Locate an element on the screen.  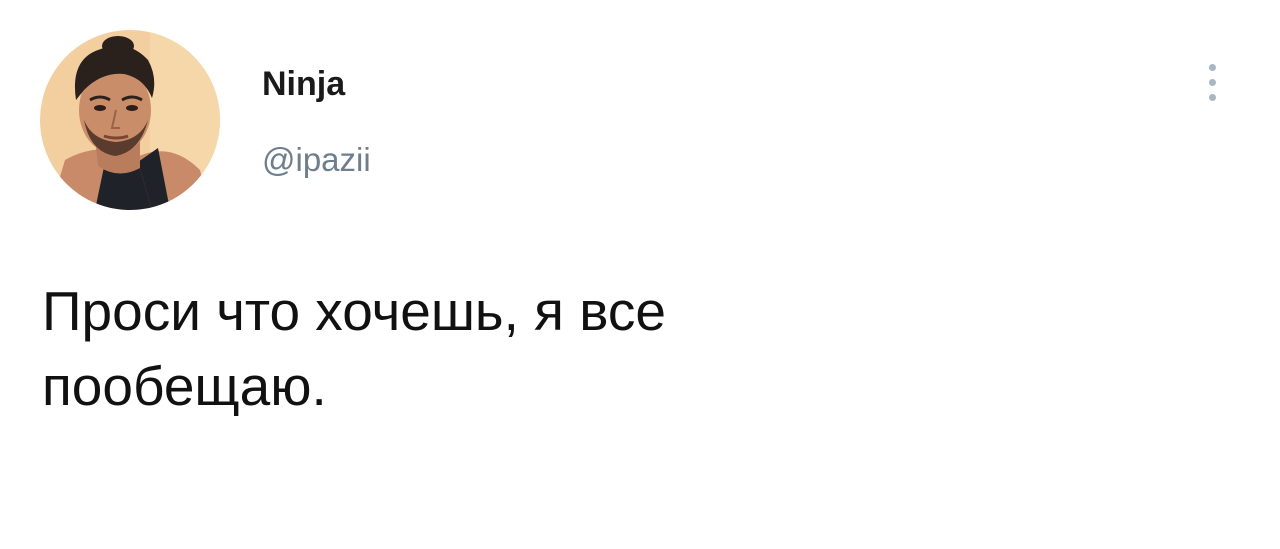
more-vertical-icon is located at coordinates (1213, 83).